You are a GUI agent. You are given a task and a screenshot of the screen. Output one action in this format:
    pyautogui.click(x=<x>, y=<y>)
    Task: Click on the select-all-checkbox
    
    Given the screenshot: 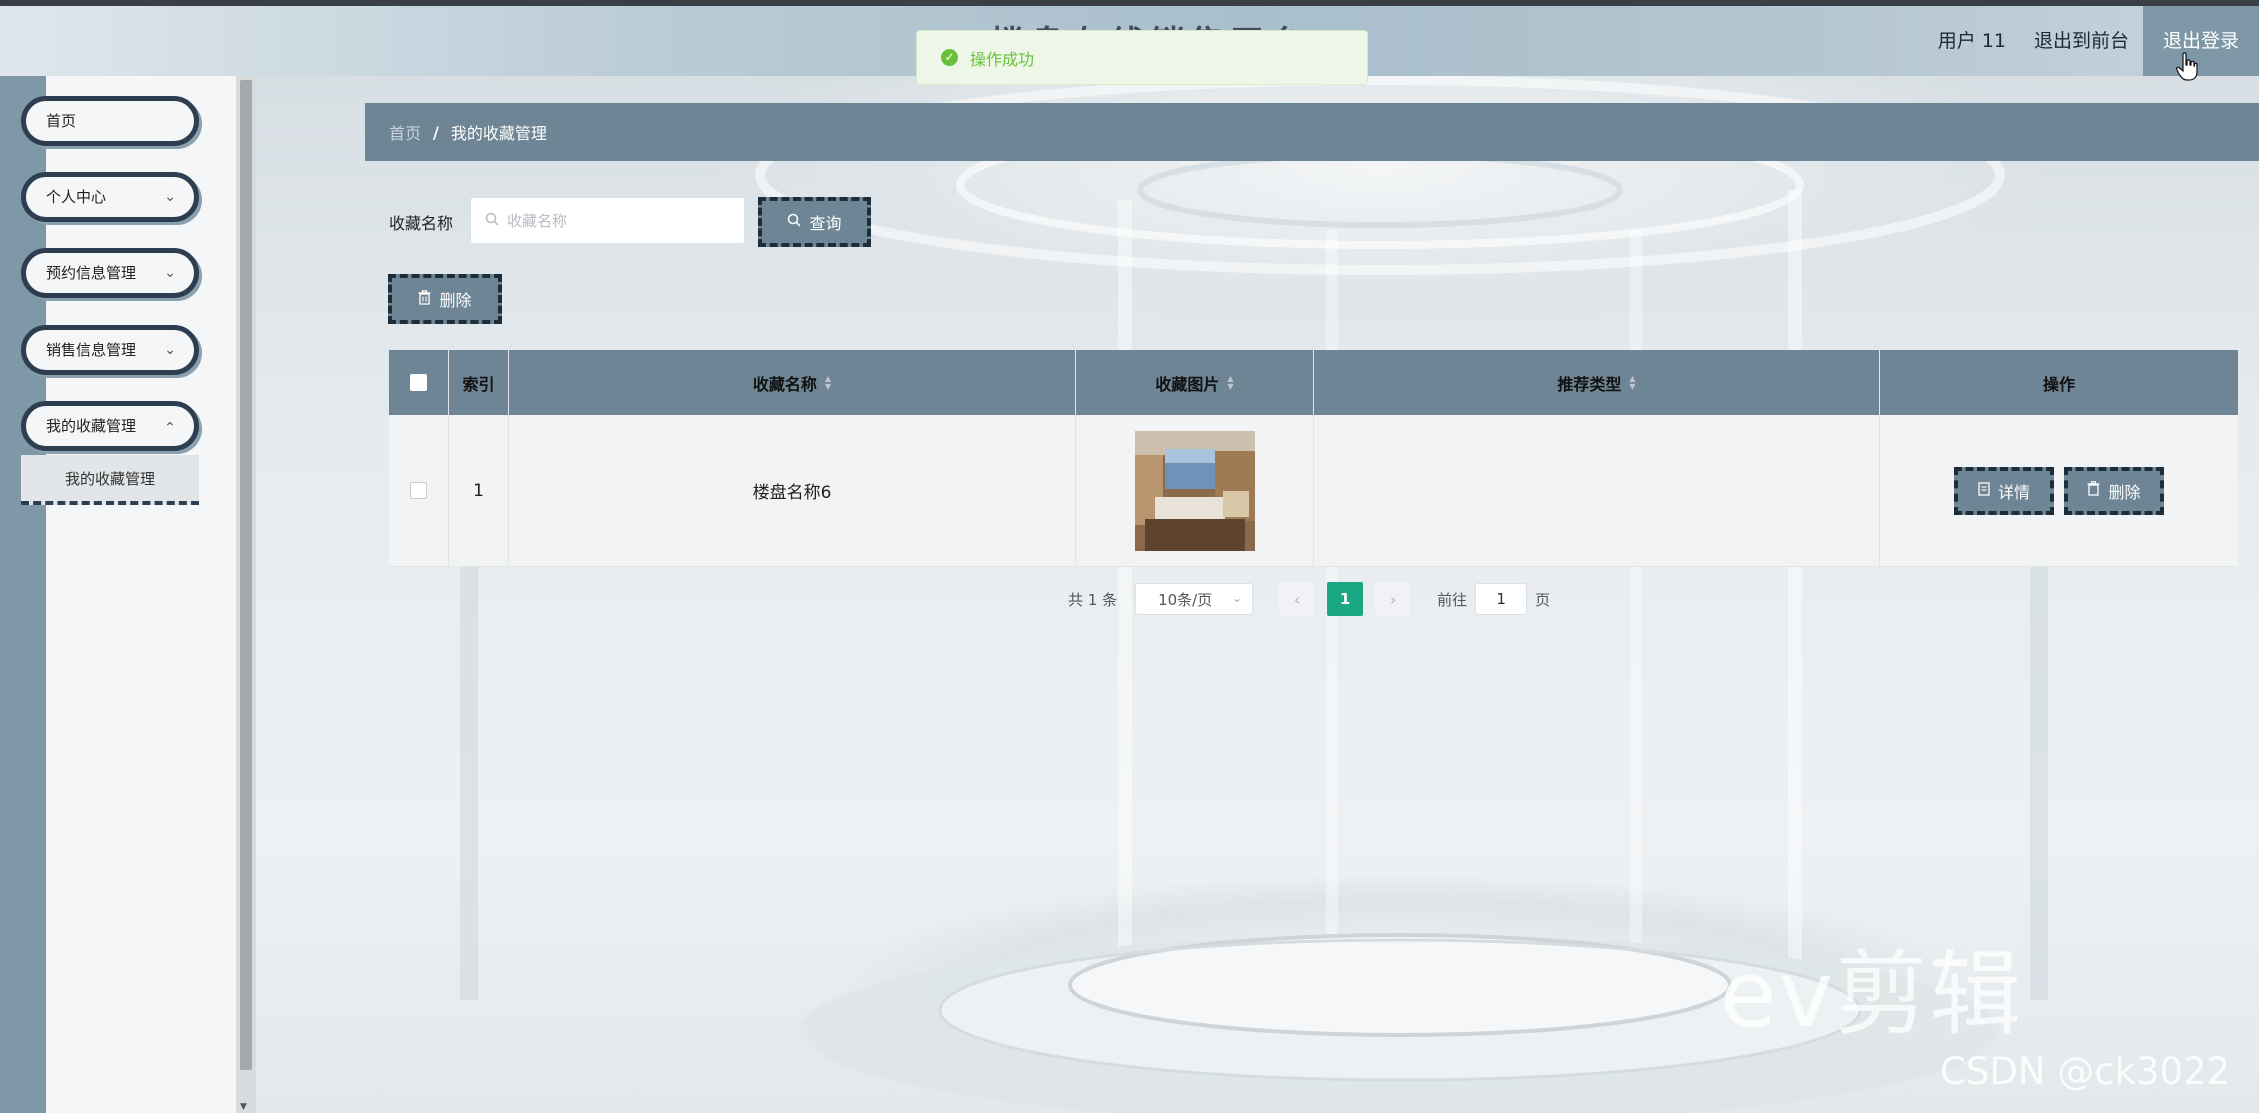 What is the action you would take?
    pyautogui.click(x=418, y=382)
    